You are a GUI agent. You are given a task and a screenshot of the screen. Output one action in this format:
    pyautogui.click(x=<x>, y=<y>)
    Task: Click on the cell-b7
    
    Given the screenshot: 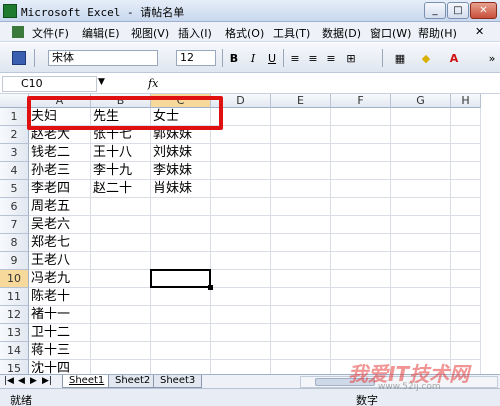 What is the action you would take?
    pyautogui.click(x=121, y=225)
    